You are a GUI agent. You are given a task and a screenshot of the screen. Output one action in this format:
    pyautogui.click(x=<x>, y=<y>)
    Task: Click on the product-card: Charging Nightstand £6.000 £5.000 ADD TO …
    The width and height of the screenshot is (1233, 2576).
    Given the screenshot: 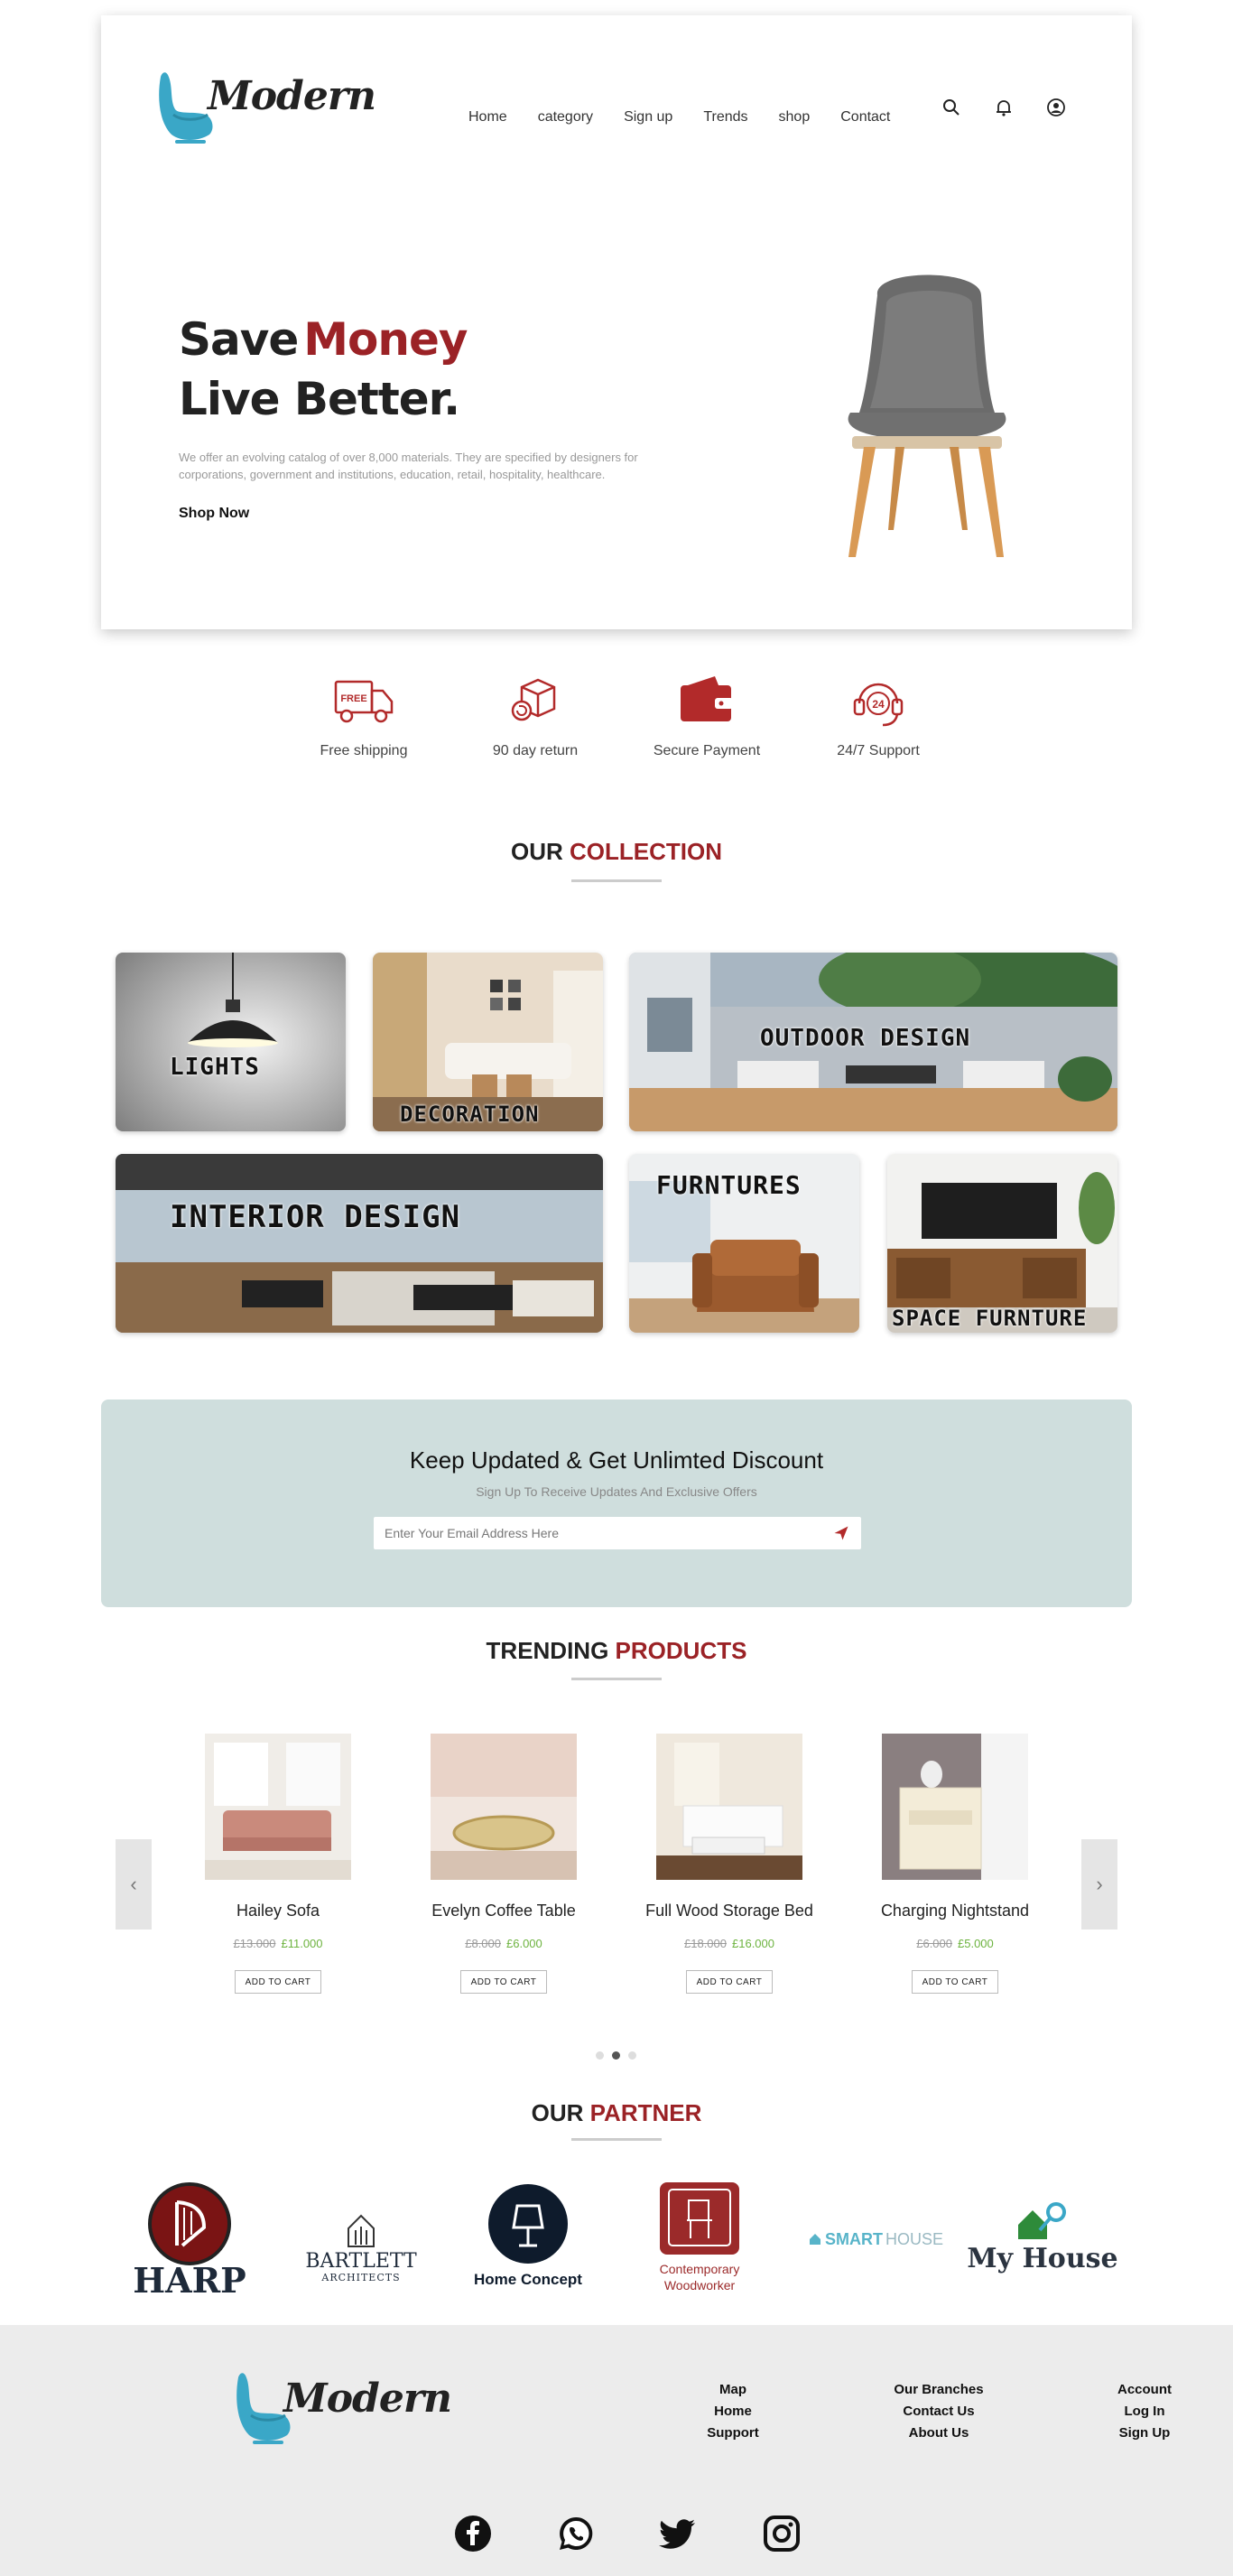 What is the action you would take?
    pyautogui.click(x=955, y=1864)
    